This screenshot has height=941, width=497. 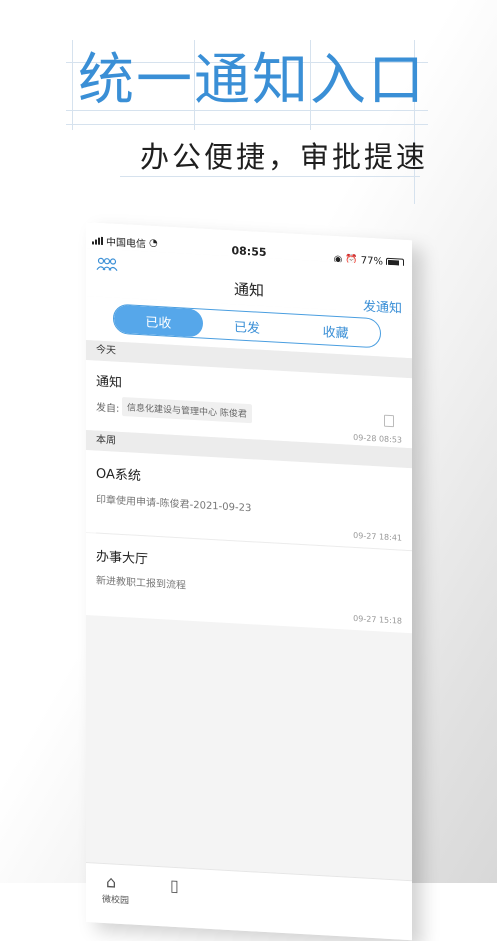 I want to click on tab-favorites: 收藏, so click(x=335, y=330).